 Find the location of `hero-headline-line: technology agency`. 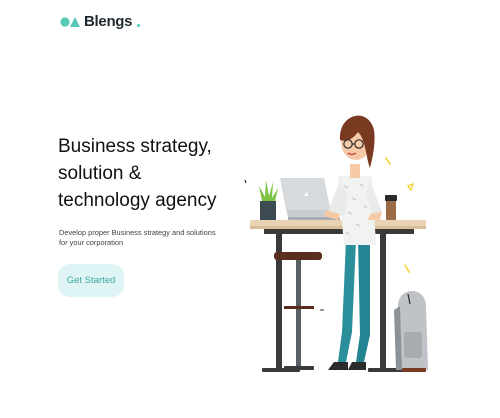

hero-headline-line: technology agency is located at coordinates (137, 200).